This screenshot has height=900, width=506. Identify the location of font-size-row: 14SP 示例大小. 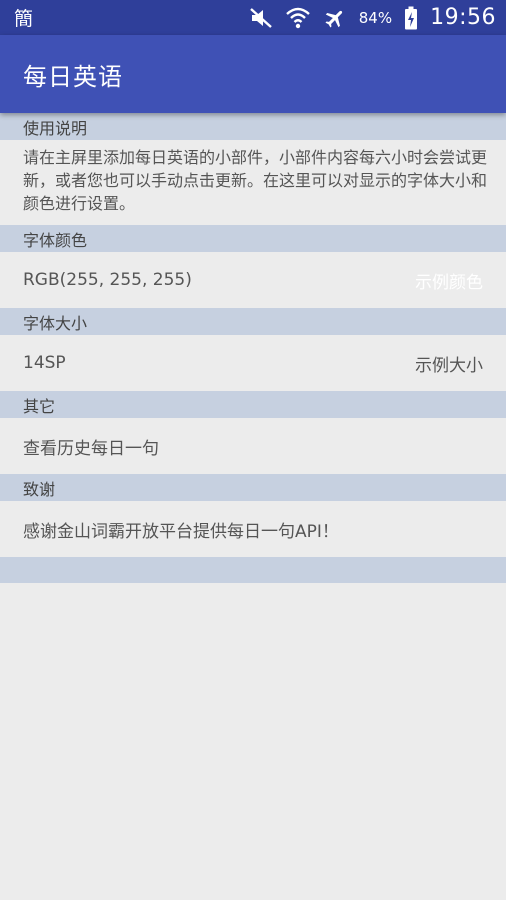
(253, 363).